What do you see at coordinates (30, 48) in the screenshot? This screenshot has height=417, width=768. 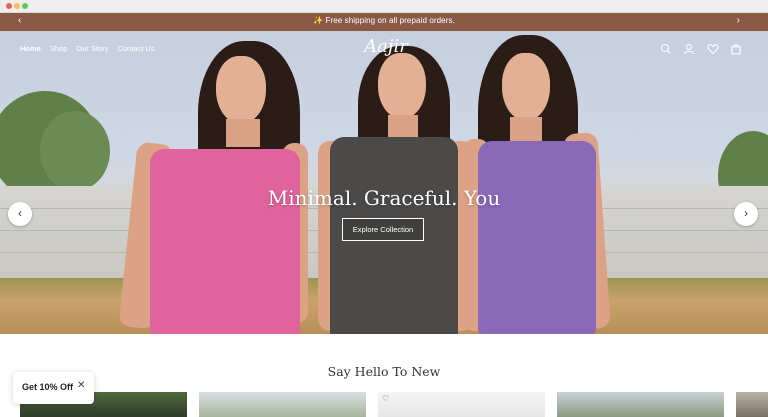 I see `nav-home: Home` at bounding box center [30, 48].